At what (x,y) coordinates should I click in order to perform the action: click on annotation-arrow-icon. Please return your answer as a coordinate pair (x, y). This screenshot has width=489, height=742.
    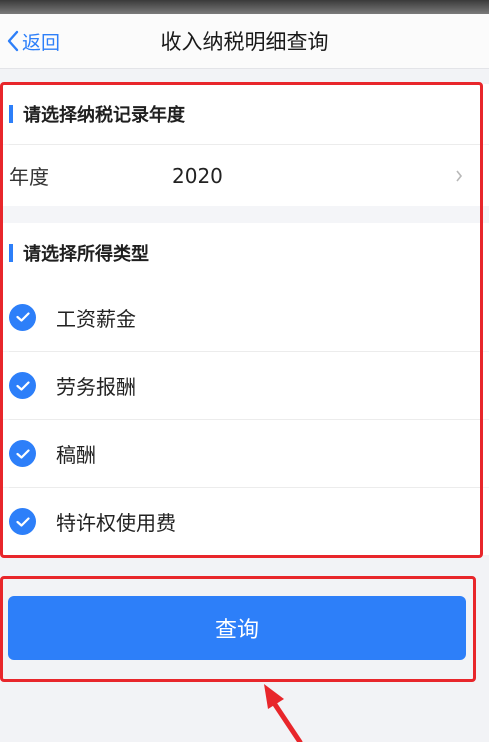
    Looking at the image, I should click on (283, 713).